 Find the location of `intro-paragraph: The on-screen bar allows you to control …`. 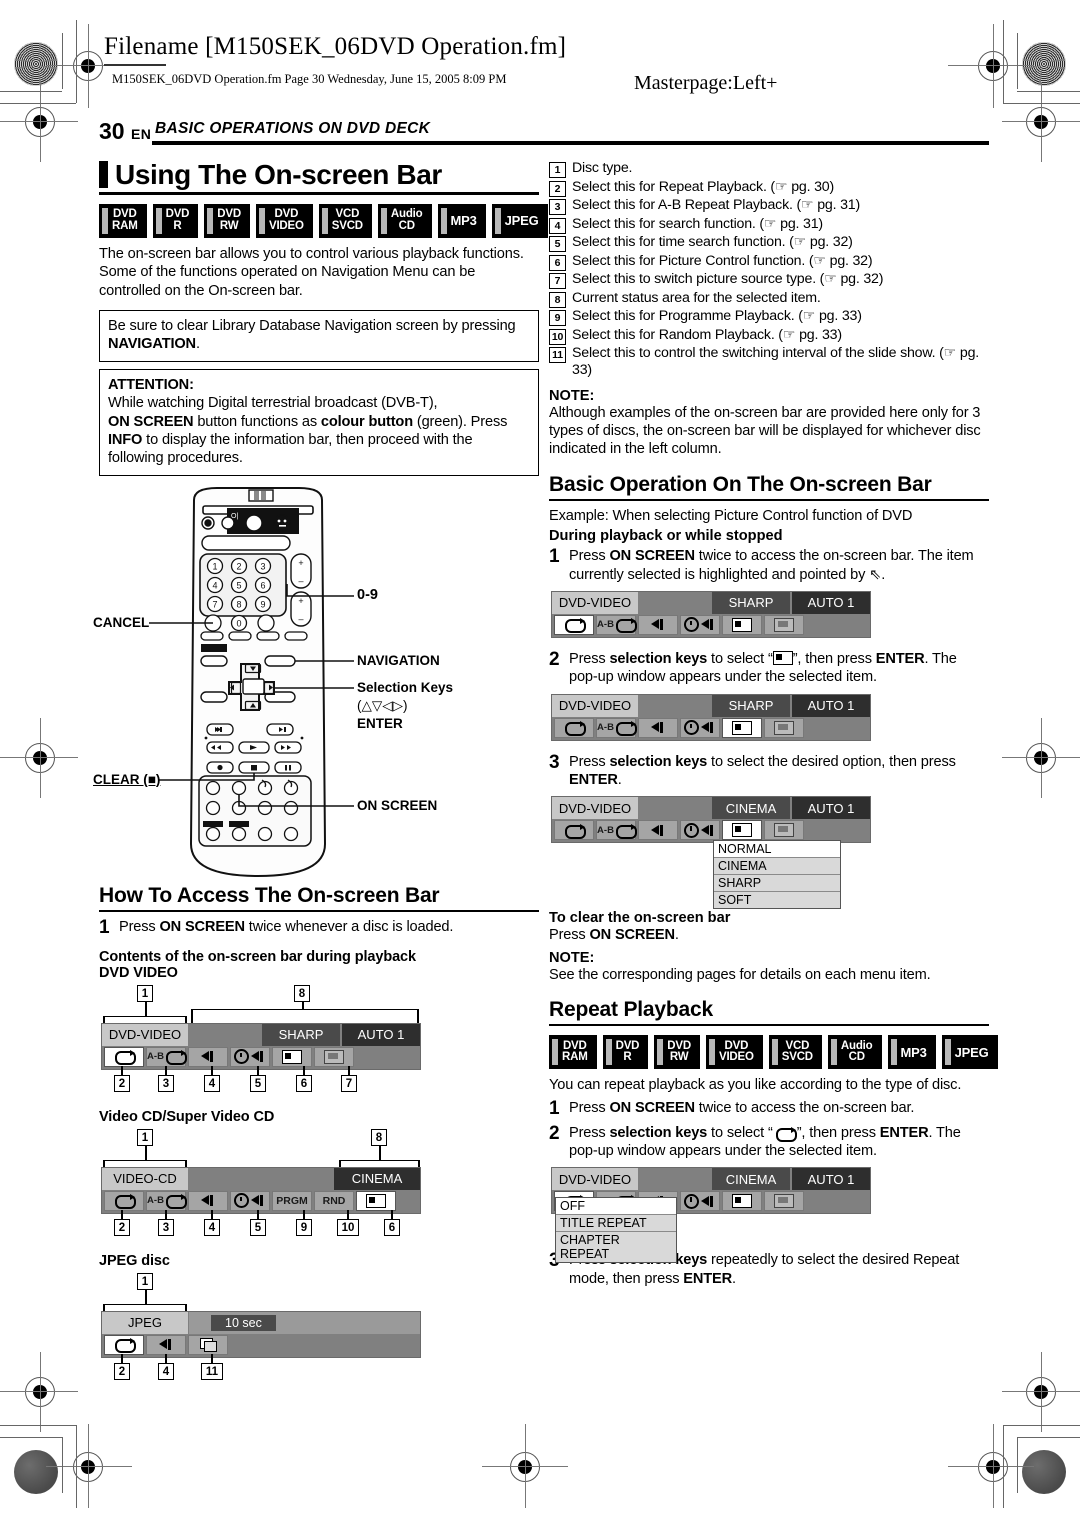

intro-paragraph: The on-screen bar allows you to control … is located at coordinates (311, 272).